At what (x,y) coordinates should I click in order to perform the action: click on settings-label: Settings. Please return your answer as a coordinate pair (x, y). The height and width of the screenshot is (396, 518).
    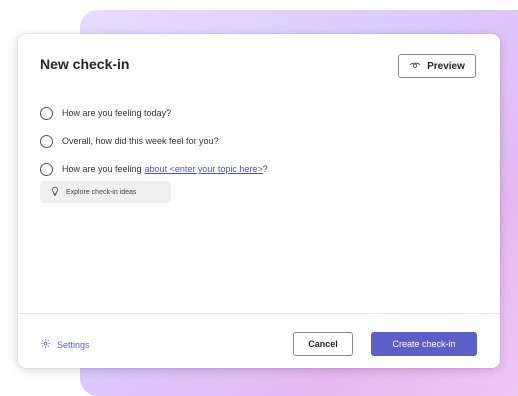
    Looking at the image, I should click on (73, 344).